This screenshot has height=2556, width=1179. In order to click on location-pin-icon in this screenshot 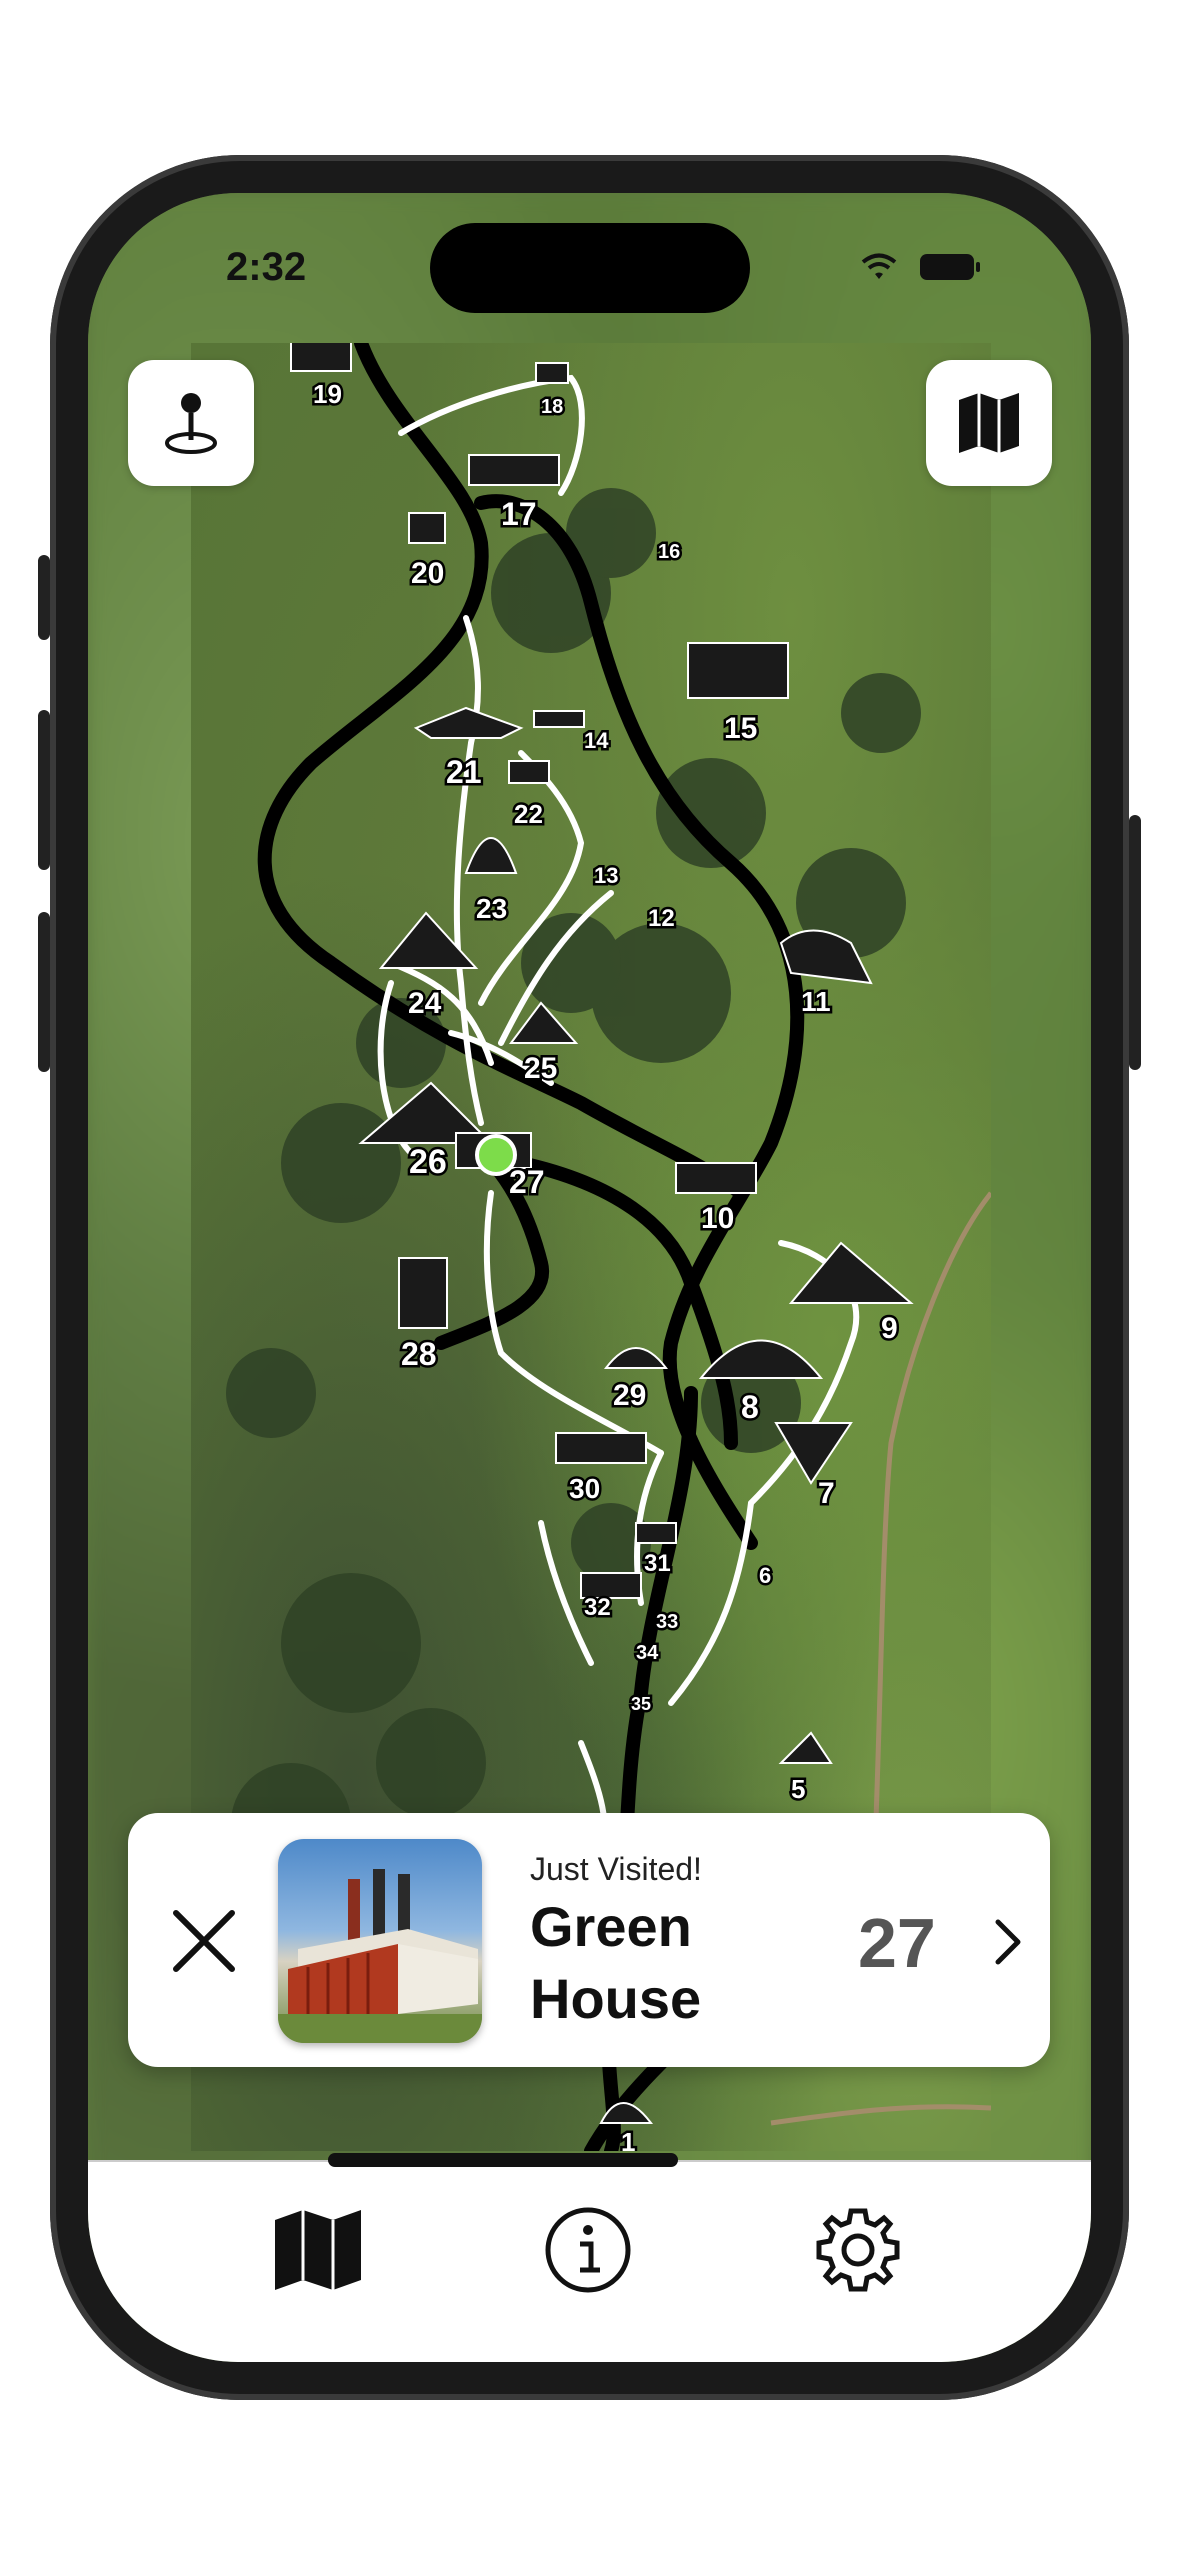, I will do `click(191, 423)`.